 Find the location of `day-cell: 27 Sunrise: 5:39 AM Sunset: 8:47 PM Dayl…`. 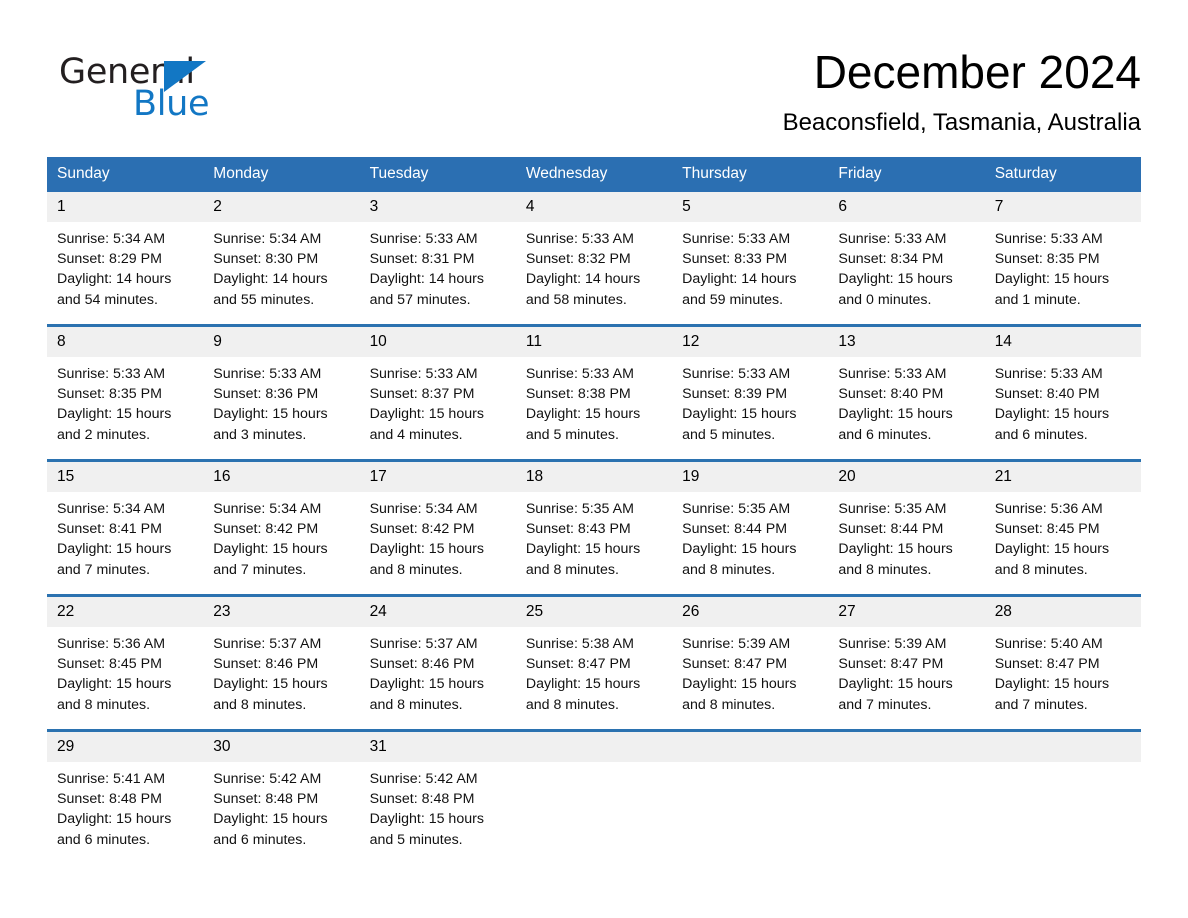

day-cell: 27 Sunrise: 5:39 AM Sunset: 8:47 PM Dayl… is located at coordinates (906, 662).